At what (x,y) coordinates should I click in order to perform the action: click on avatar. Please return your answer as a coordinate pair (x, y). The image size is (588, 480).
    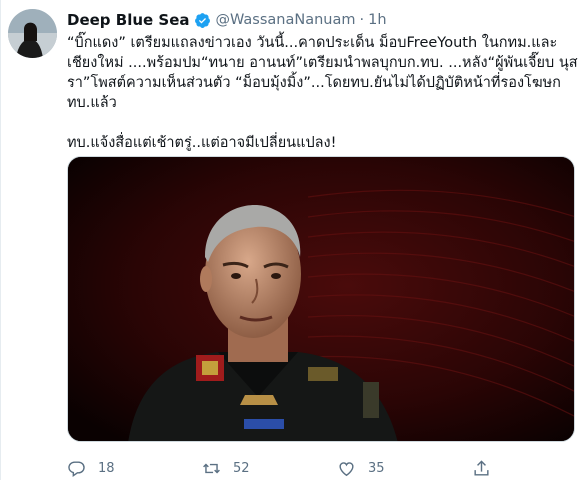
    Looking at the image, I should click on (32, 33).